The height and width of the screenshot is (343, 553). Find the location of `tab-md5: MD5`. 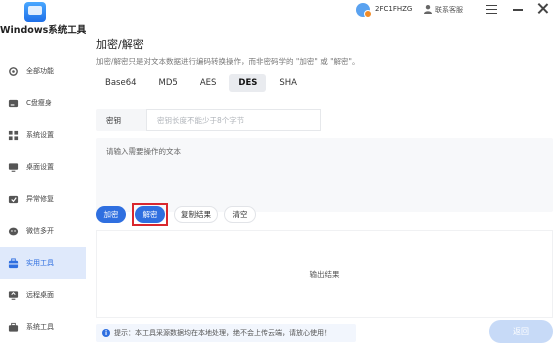

tab-md5: MD5 is located at coordinates (168, 83).